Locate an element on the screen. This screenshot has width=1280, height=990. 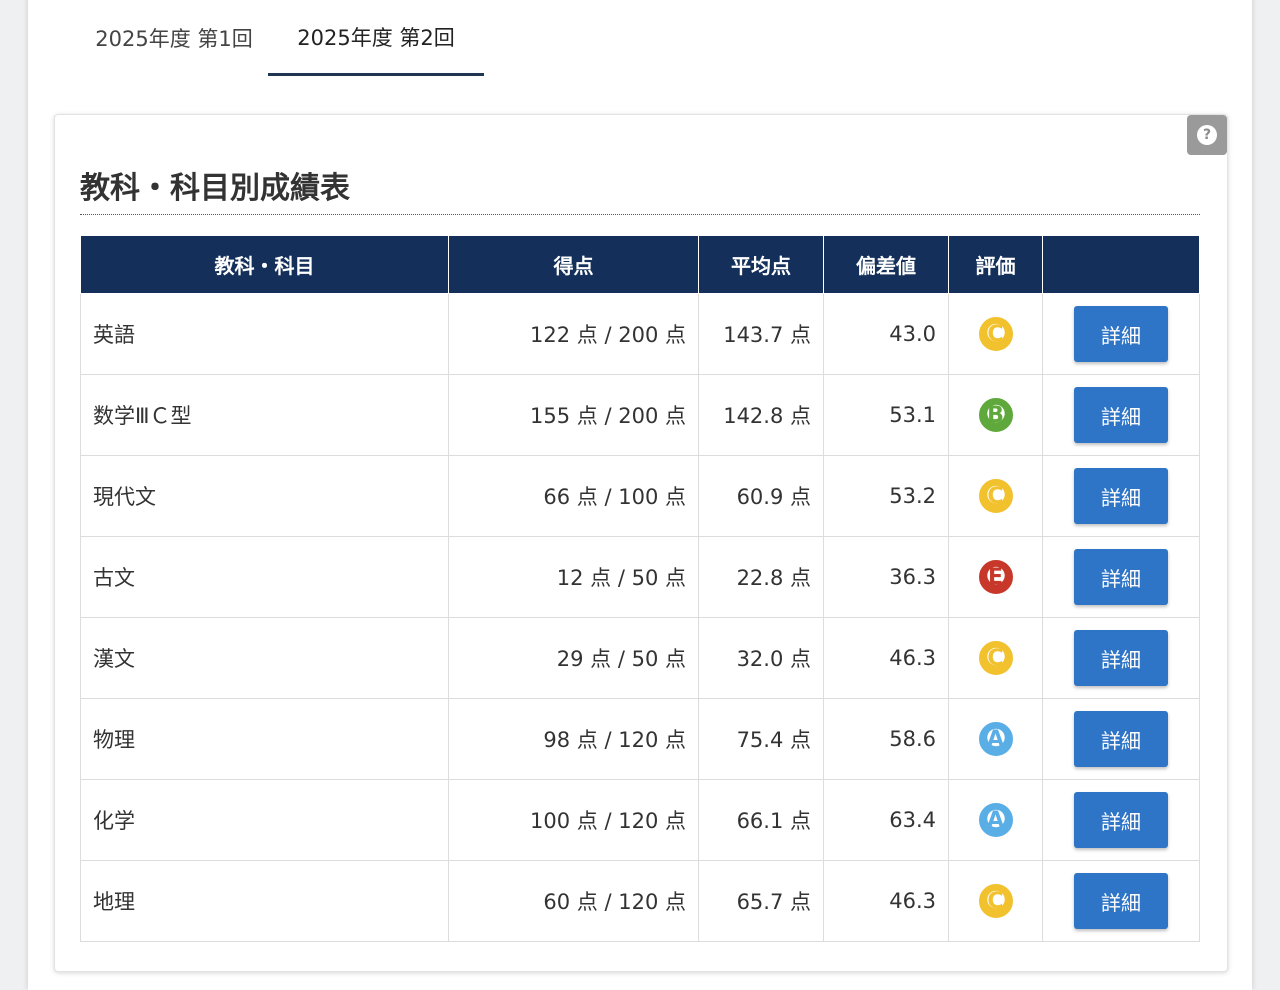
subject-cell: 化学 is located at coordinates (264, 820).